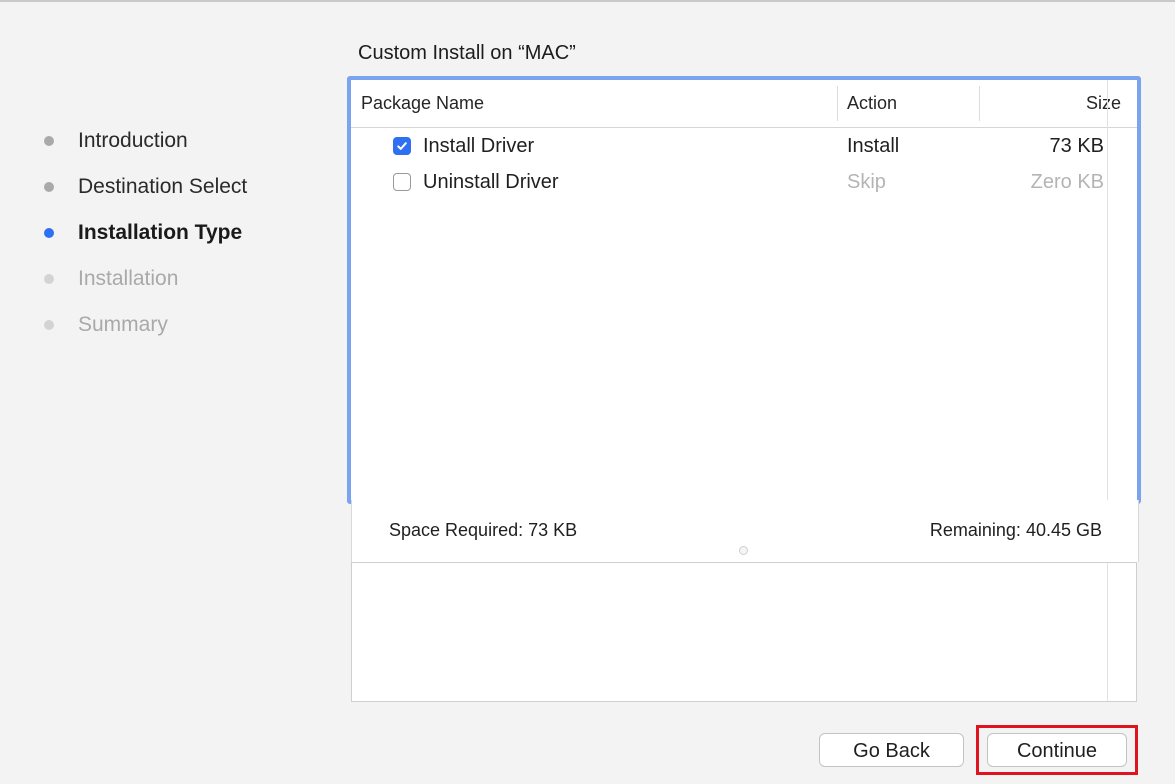 This screenshot has width=1175, height=784. I want to click on step-label: Installation, so click(128, 278).